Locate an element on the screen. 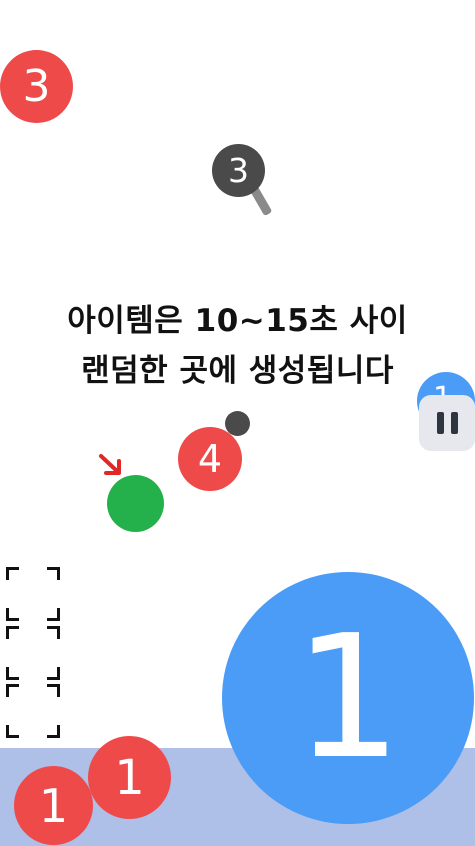 The width and height of the screenshot is (475, 846). tutorial-text: 아이템은 10~15초 사이 랜덤한 곳에 생성됩니다 is located at coordinates (237, 346).